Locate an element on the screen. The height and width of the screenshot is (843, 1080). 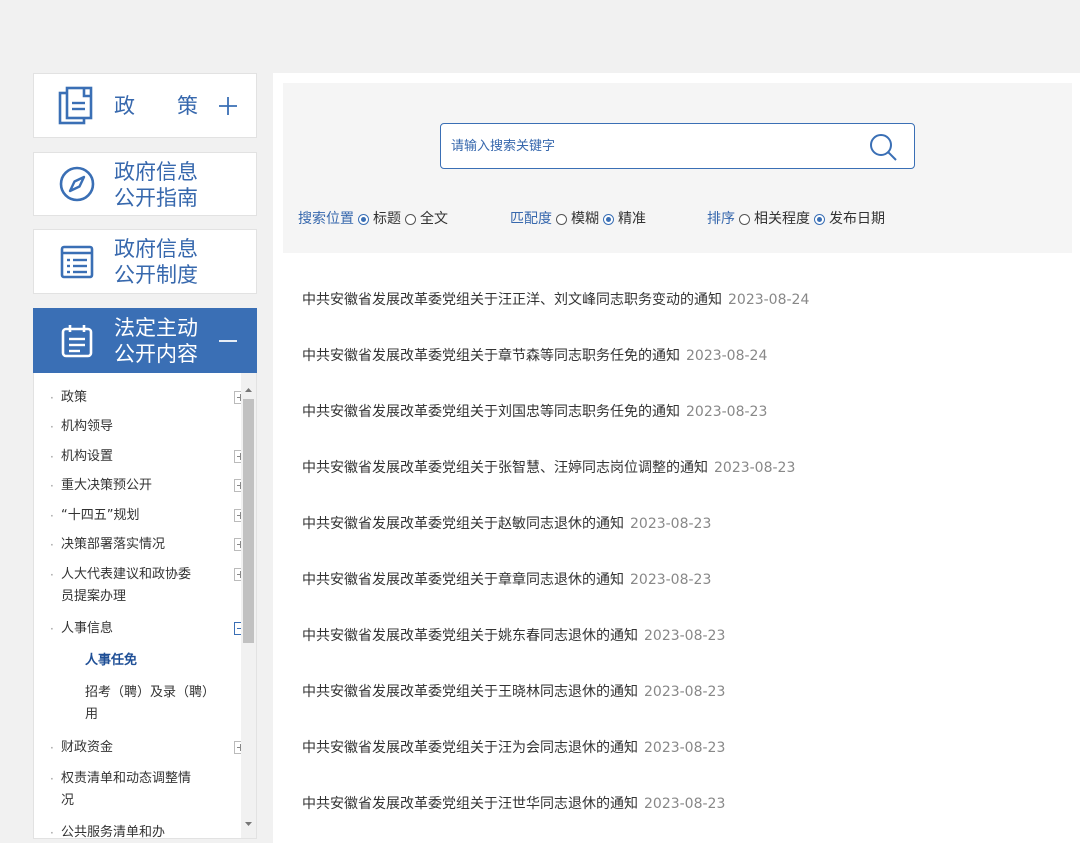
list-item: 中共安徽省发展改革委党组关于张智慧、汪婷同志岗位调整的通知 2023-08-23 is located at coordinates (682, 468).